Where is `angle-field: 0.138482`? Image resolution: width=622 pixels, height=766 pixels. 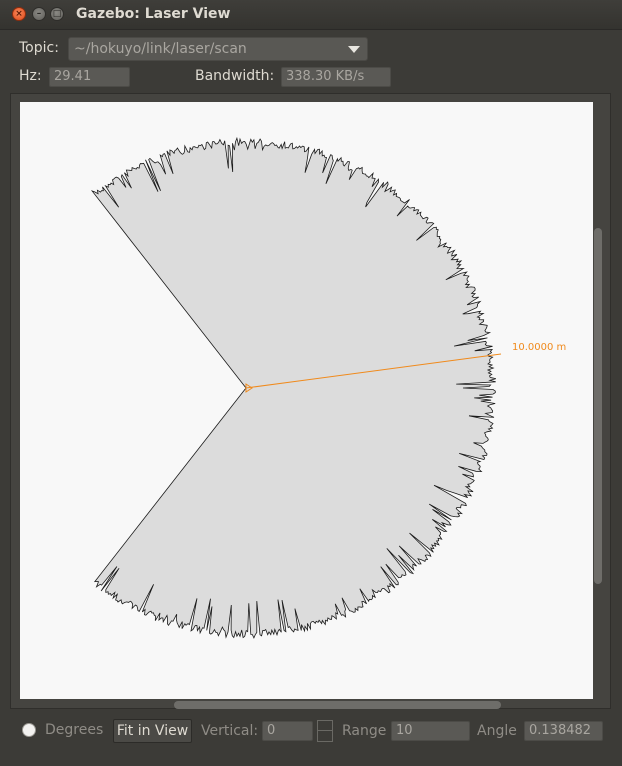
angle-field: 0.138482 is located at coordinates (563, 731).